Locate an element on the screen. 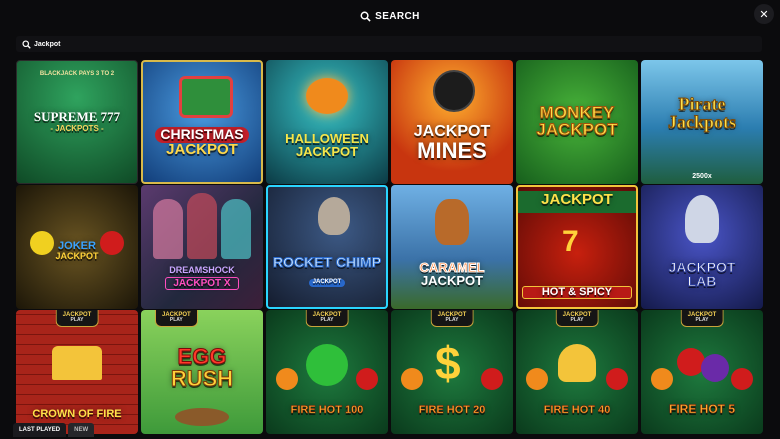  crown-icon is located at coordinates (77, 363).